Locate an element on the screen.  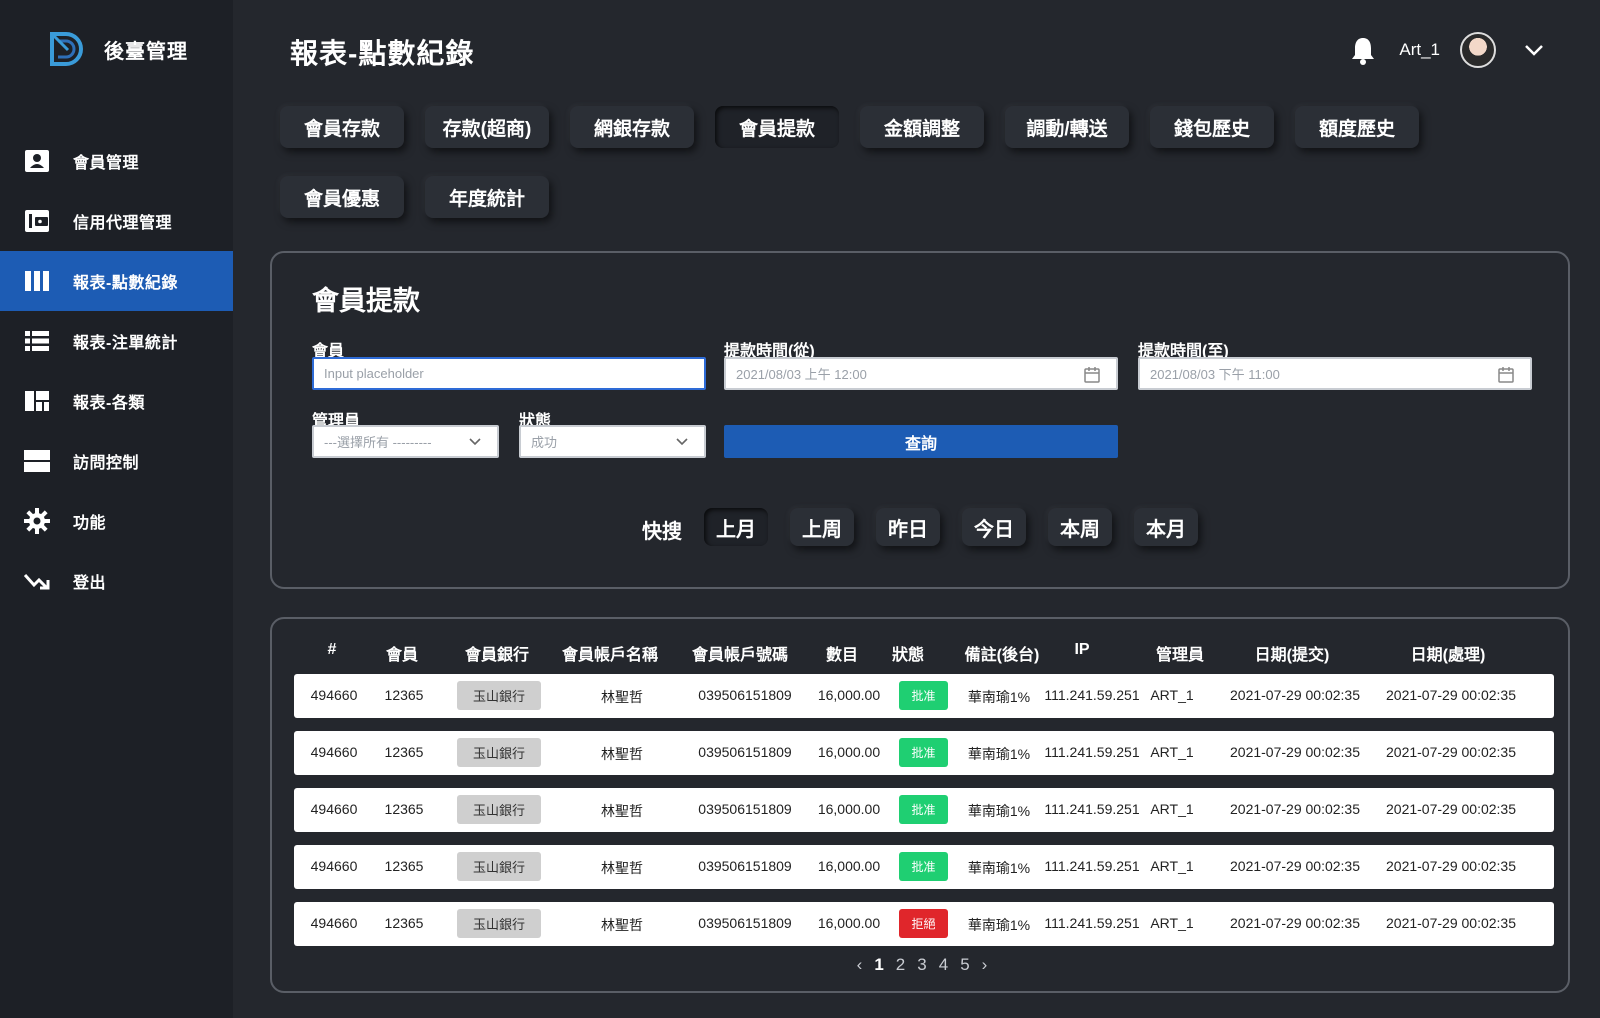
status-select: 成功 is located at coordinates (612, 441).